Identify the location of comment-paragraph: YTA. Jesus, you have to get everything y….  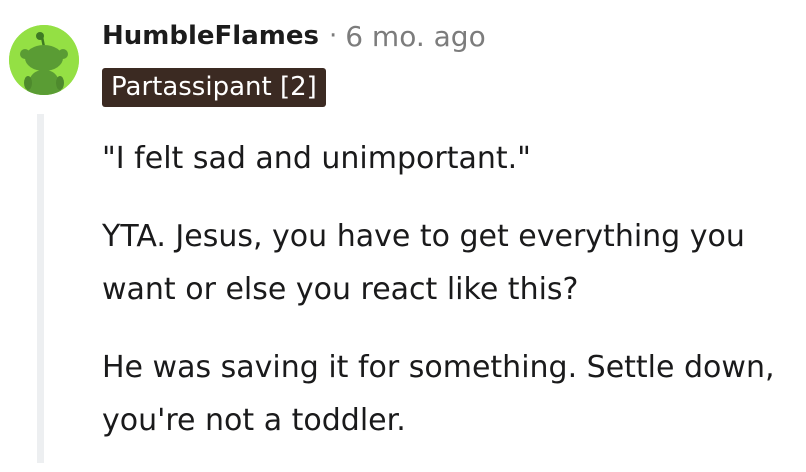
(423, 263).